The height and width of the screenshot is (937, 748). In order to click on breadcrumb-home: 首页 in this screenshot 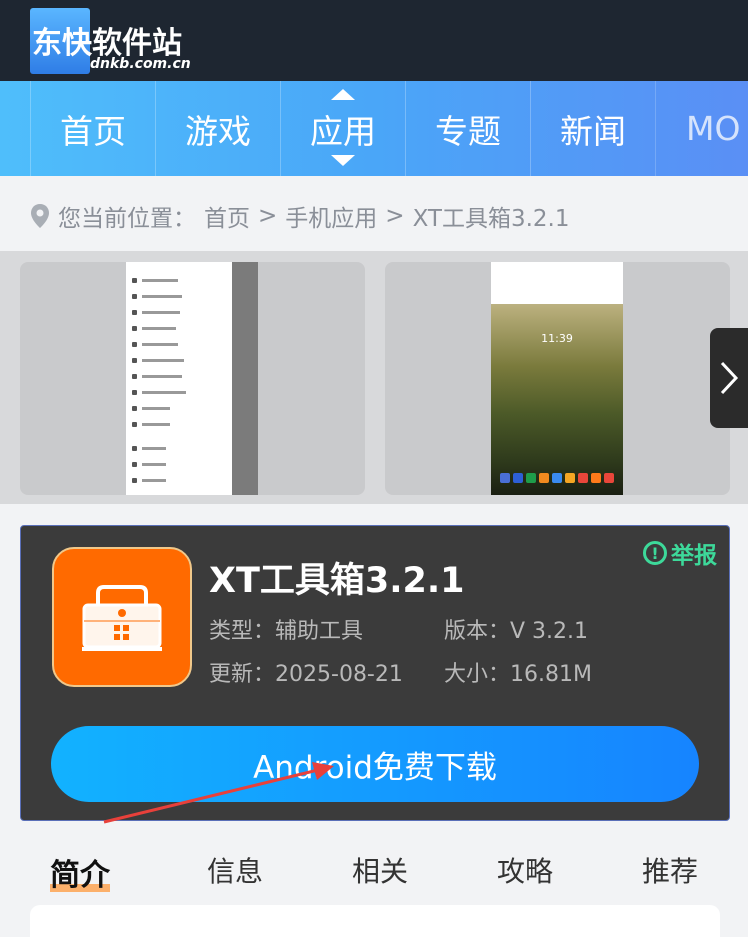, I will do `click(227, 216)`.